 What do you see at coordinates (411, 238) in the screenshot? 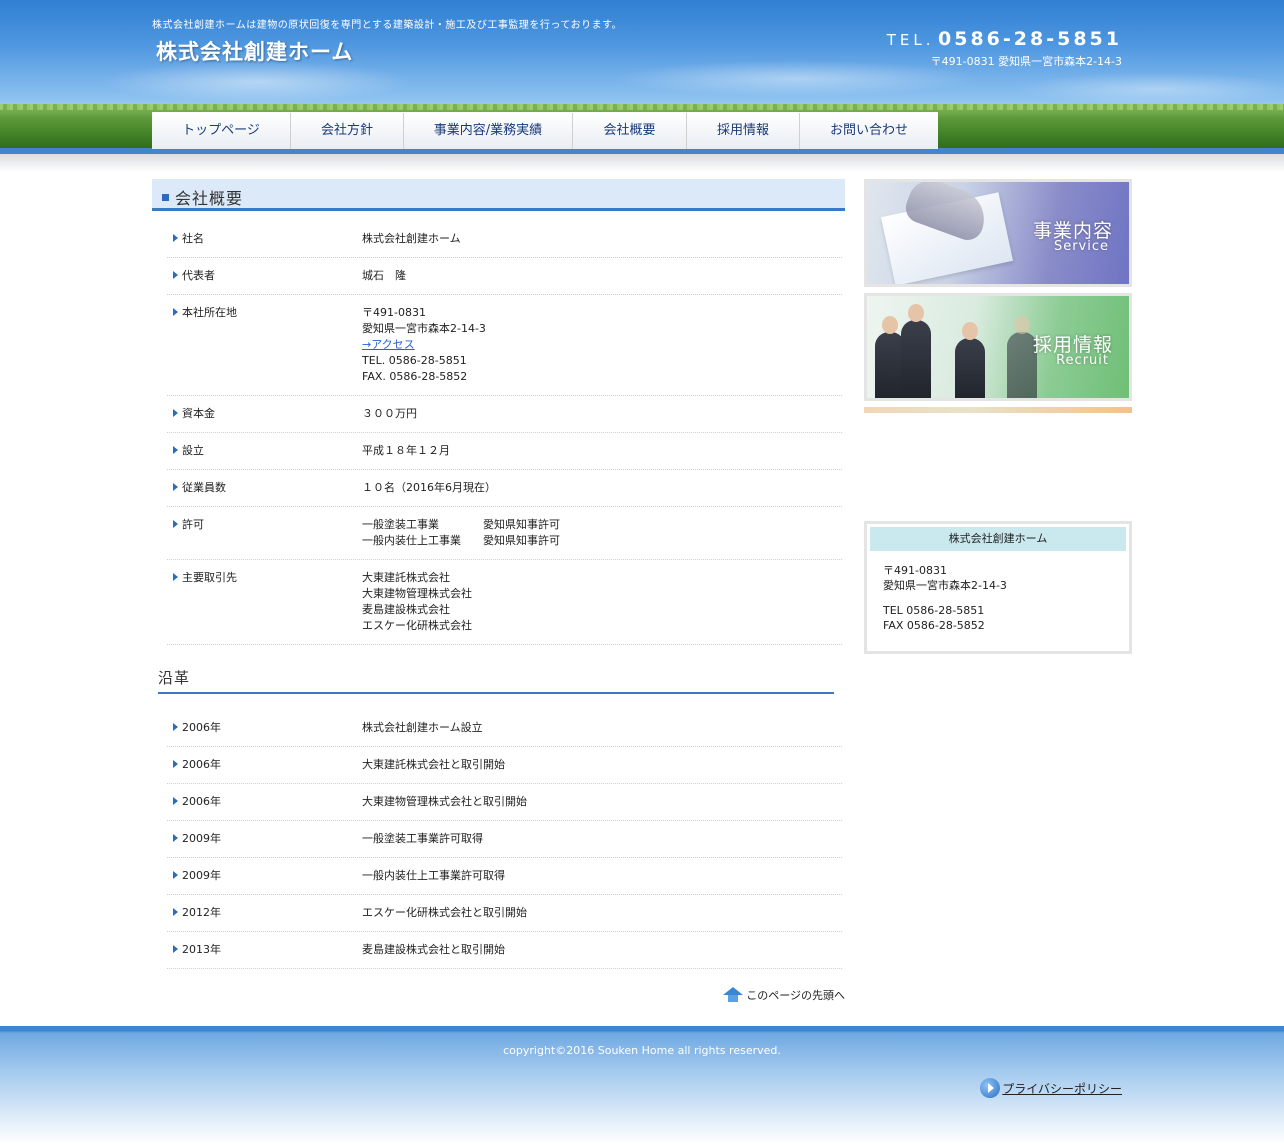
I see `value-line: 株式会社創建ホーム` at bounding box center [411, 238].